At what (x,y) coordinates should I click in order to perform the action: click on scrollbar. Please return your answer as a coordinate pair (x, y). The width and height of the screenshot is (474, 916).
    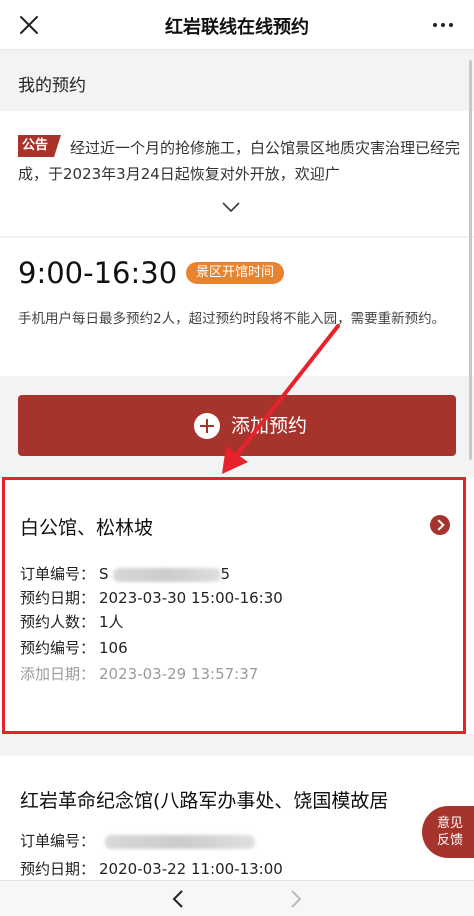
    Looking at the image, I should click on (470, 260).